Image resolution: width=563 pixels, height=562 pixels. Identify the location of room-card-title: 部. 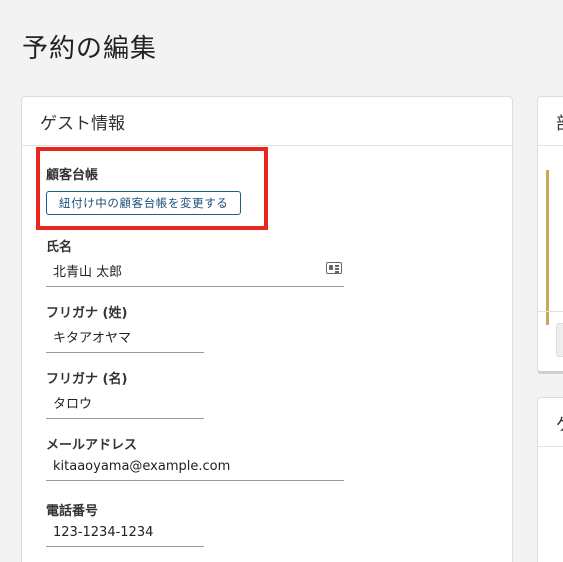
(550, 121).